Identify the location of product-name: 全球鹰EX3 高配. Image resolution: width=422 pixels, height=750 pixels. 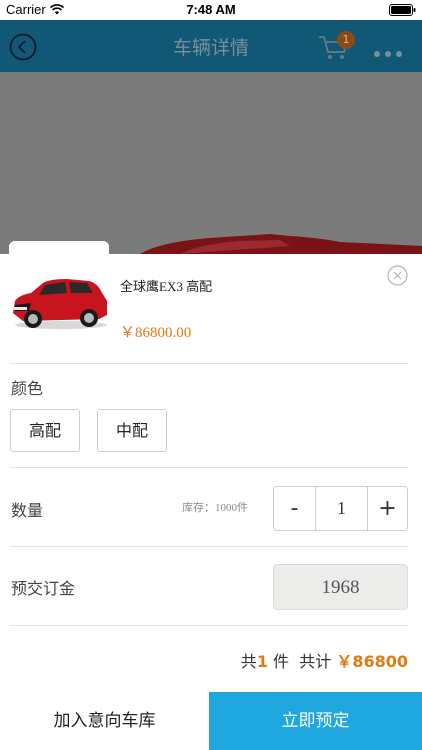
(166, 286).